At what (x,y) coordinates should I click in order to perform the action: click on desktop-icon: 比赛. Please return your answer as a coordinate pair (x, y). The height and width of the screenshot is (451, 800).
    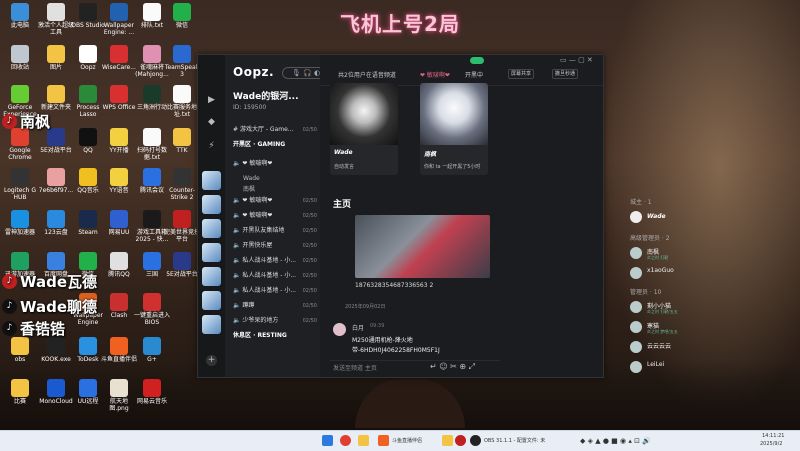
    Looking at the image, I should click on (20, 392).